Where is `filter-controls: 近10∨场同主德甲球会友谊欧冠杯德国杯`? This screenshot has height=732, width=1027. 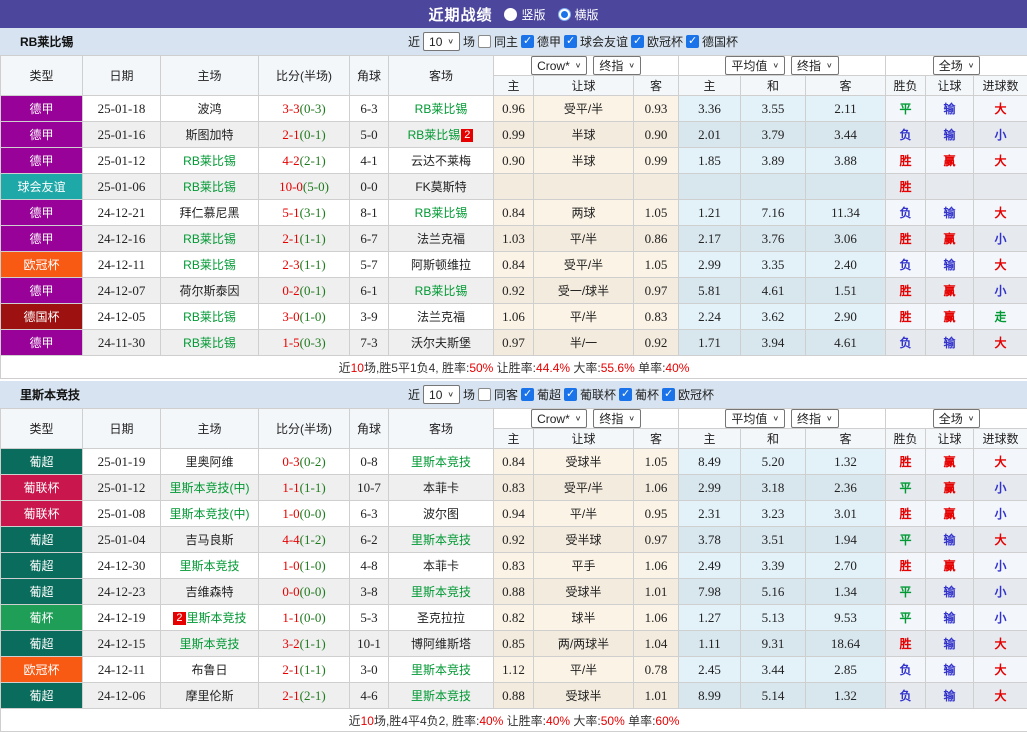 filter-controls: 近10∨场同主德甲球会友谊欧冠杯德国杯 is located at coordinates (573, 41).